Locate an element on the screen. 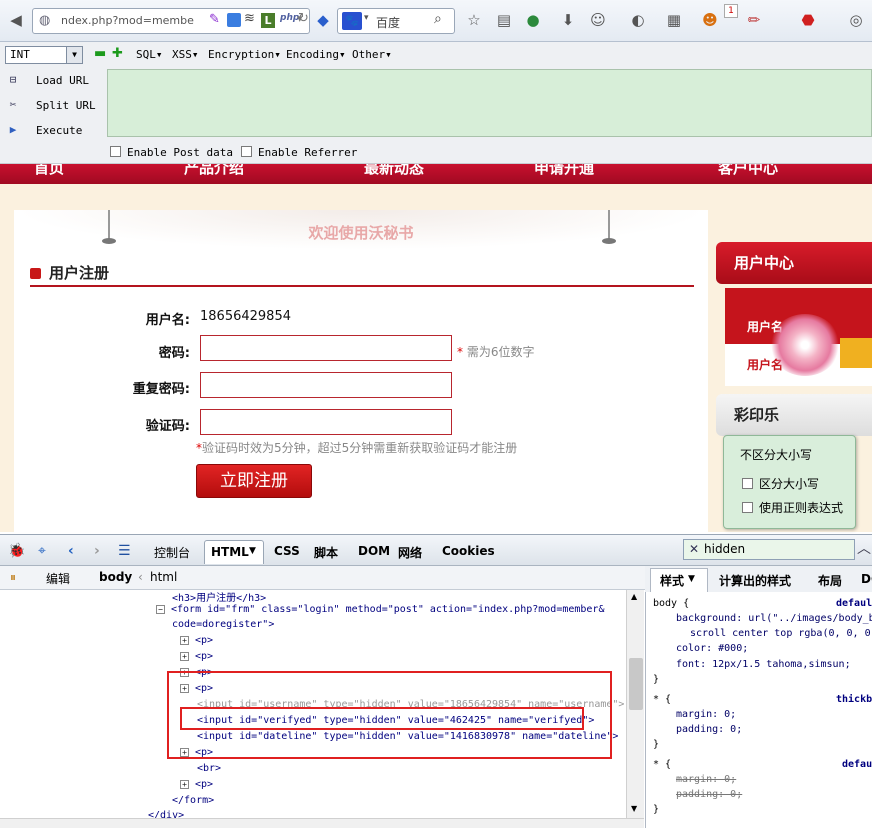  back-icon: ◀ is located at coordinates (16, 20).